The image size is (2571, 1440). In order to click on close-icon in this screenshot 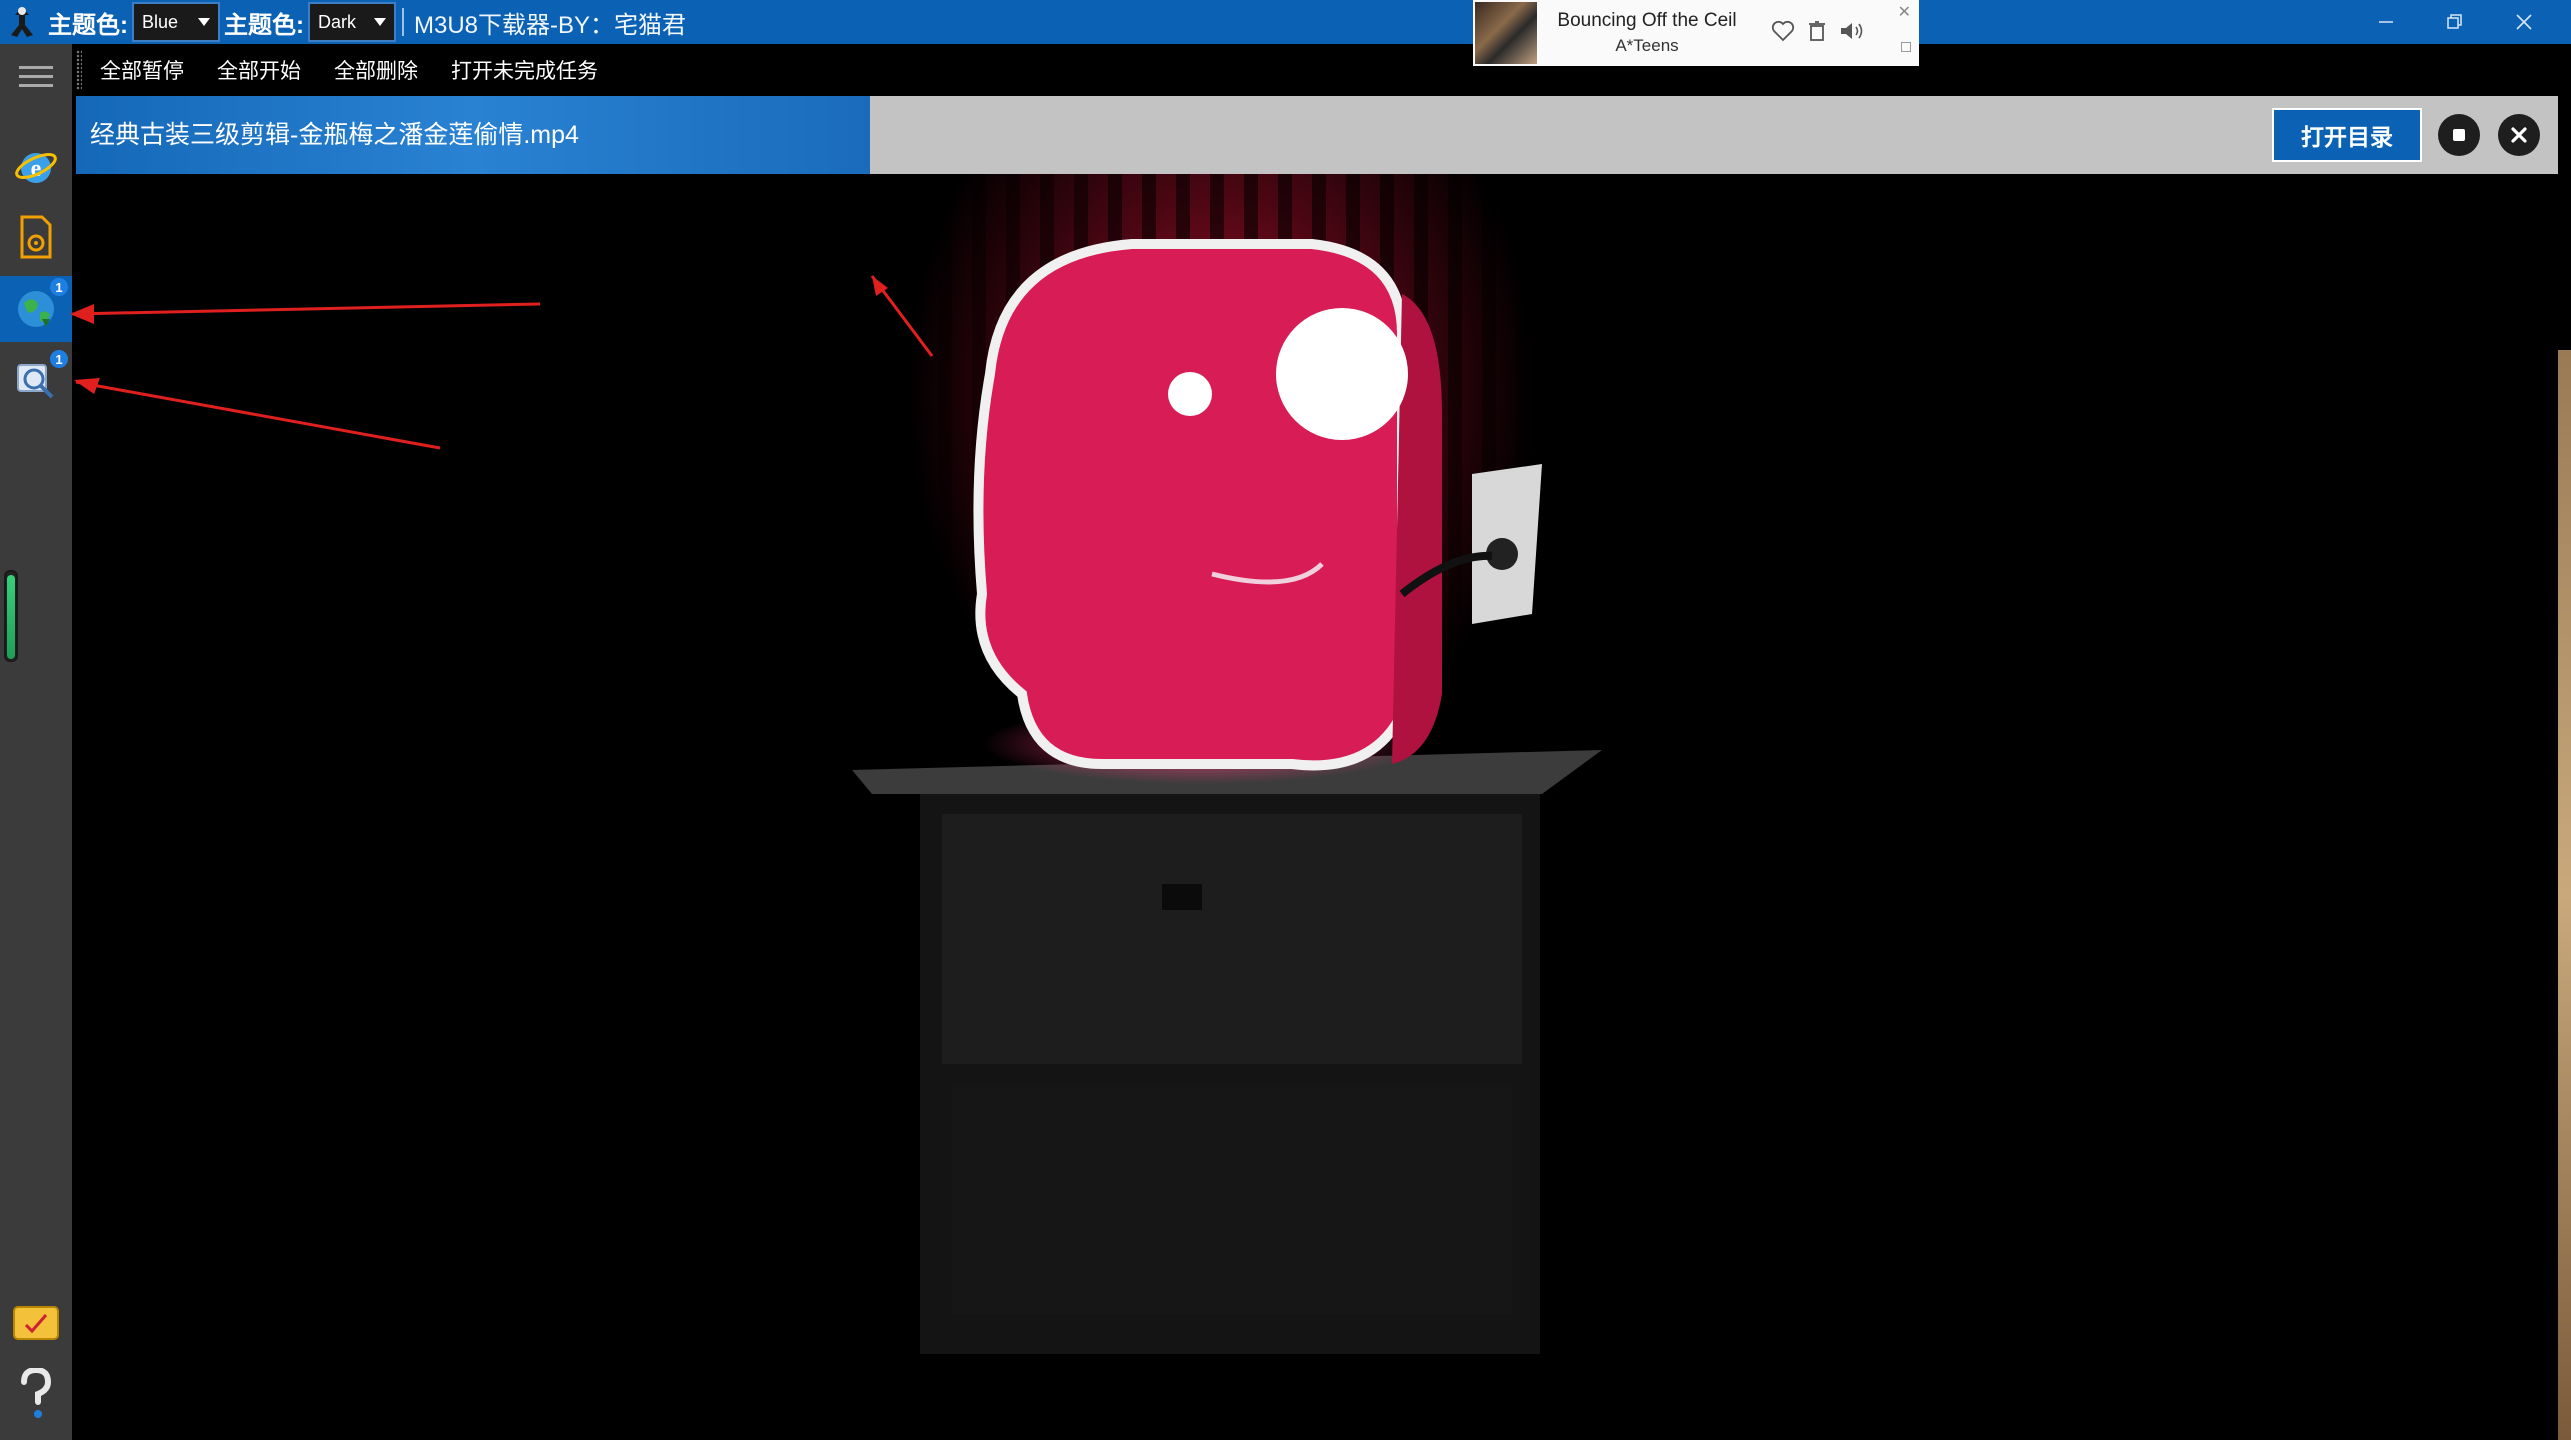, I will do `click(2519, 135)`.